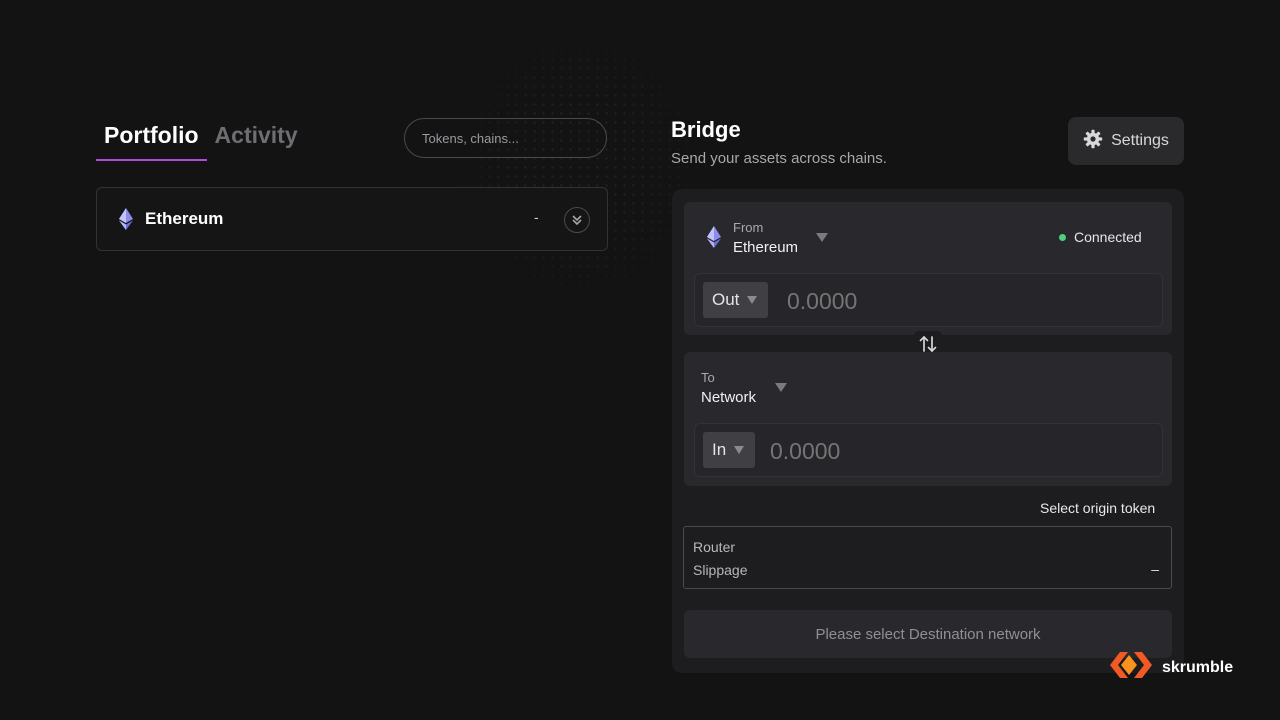 This screenshot has height=720, width=1280. Describe the element at coordinates (920, 451) in the screenshot. I see `to-amount-input` at that location.